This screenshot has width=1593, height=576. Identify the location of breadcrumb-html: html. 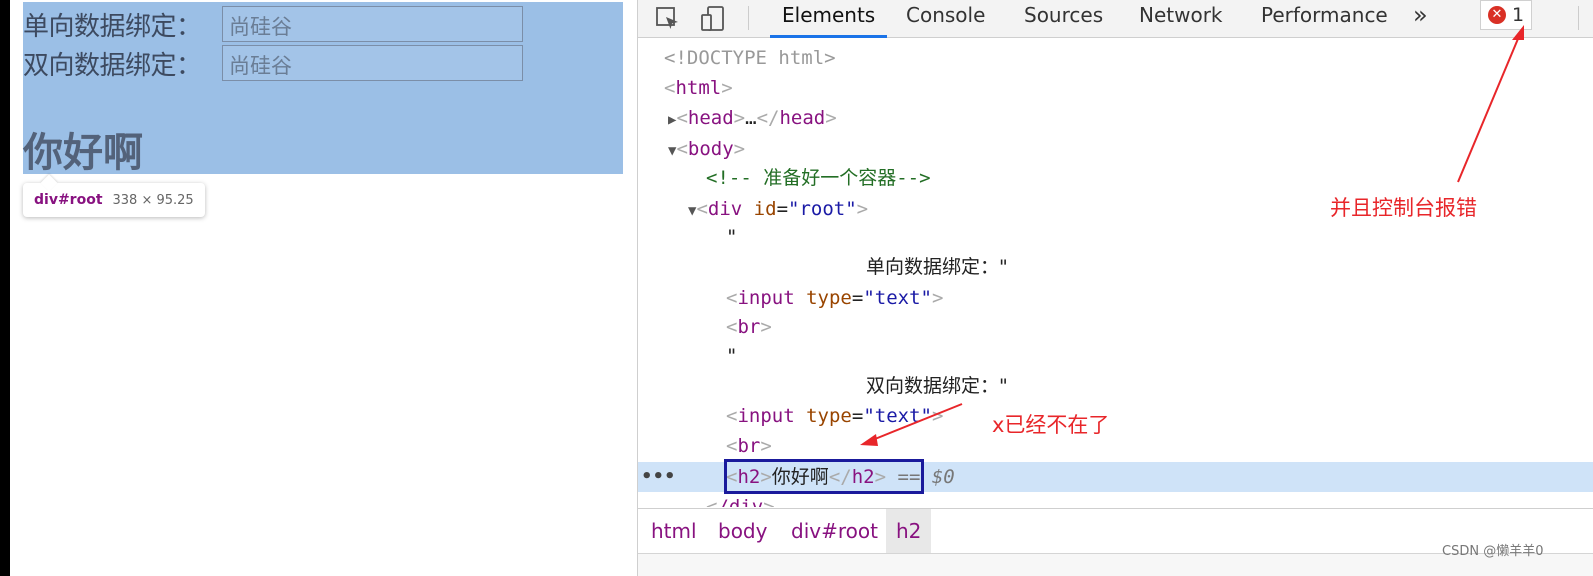
(674, 531).